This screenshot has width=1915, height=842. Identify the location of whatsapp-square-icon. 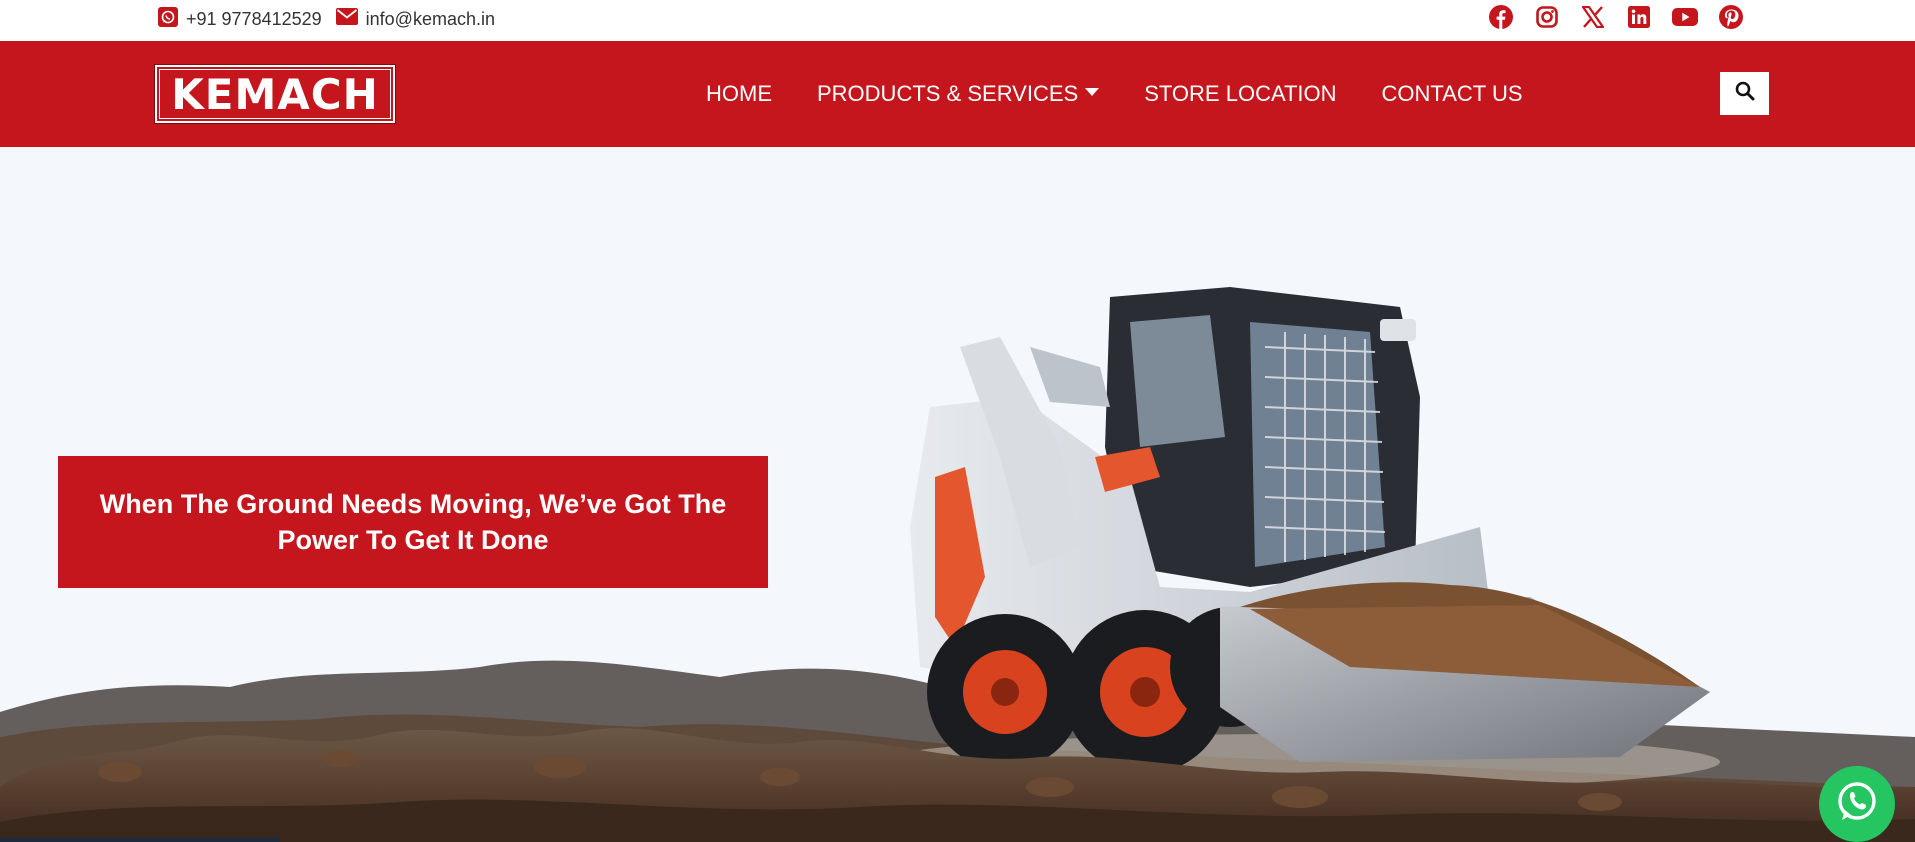
(168, 19).